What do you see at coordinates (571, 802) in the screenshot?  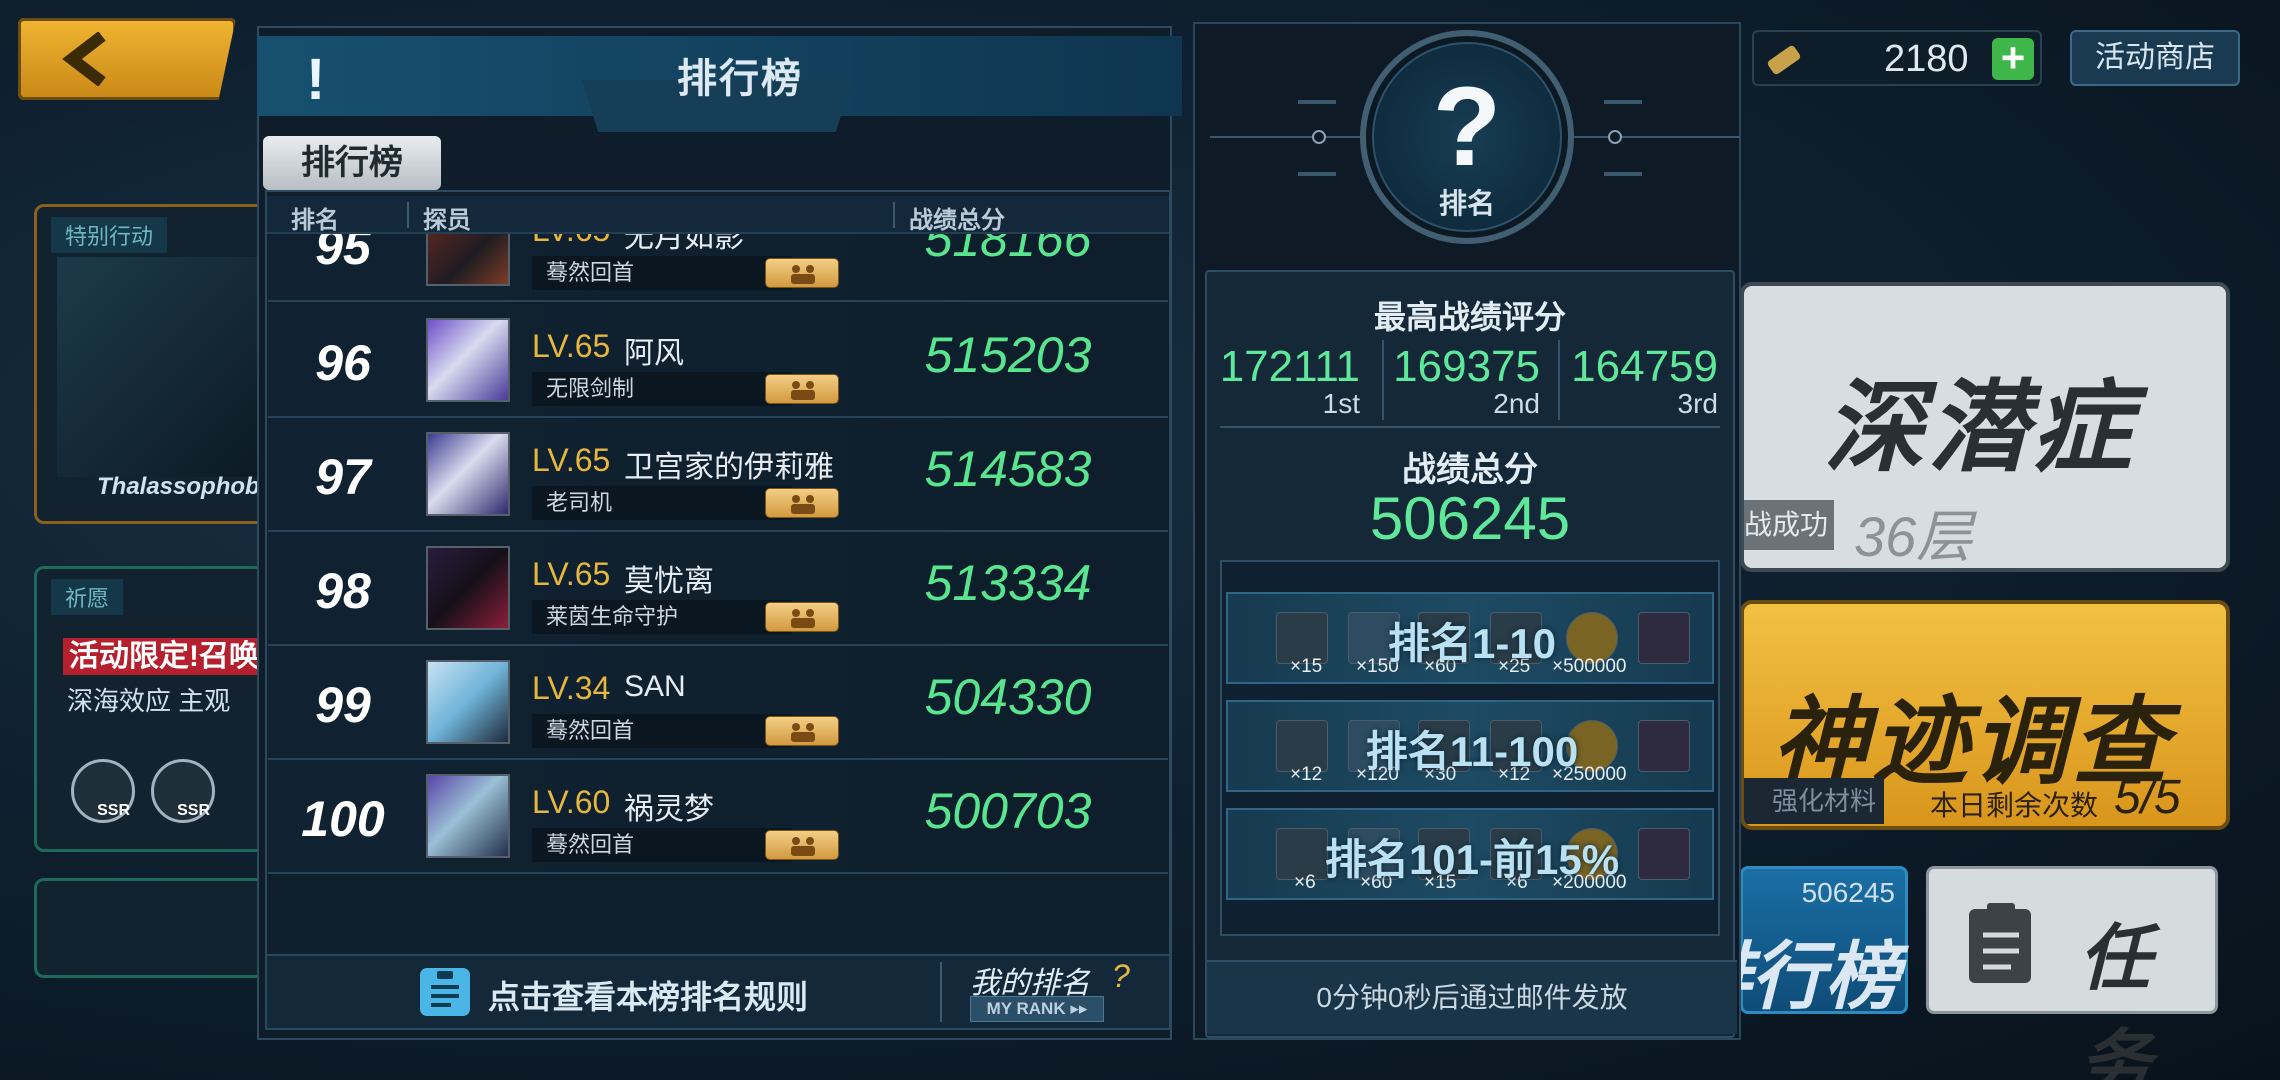 I see `agent-level: LV.60` at bounding box center [571, 802].